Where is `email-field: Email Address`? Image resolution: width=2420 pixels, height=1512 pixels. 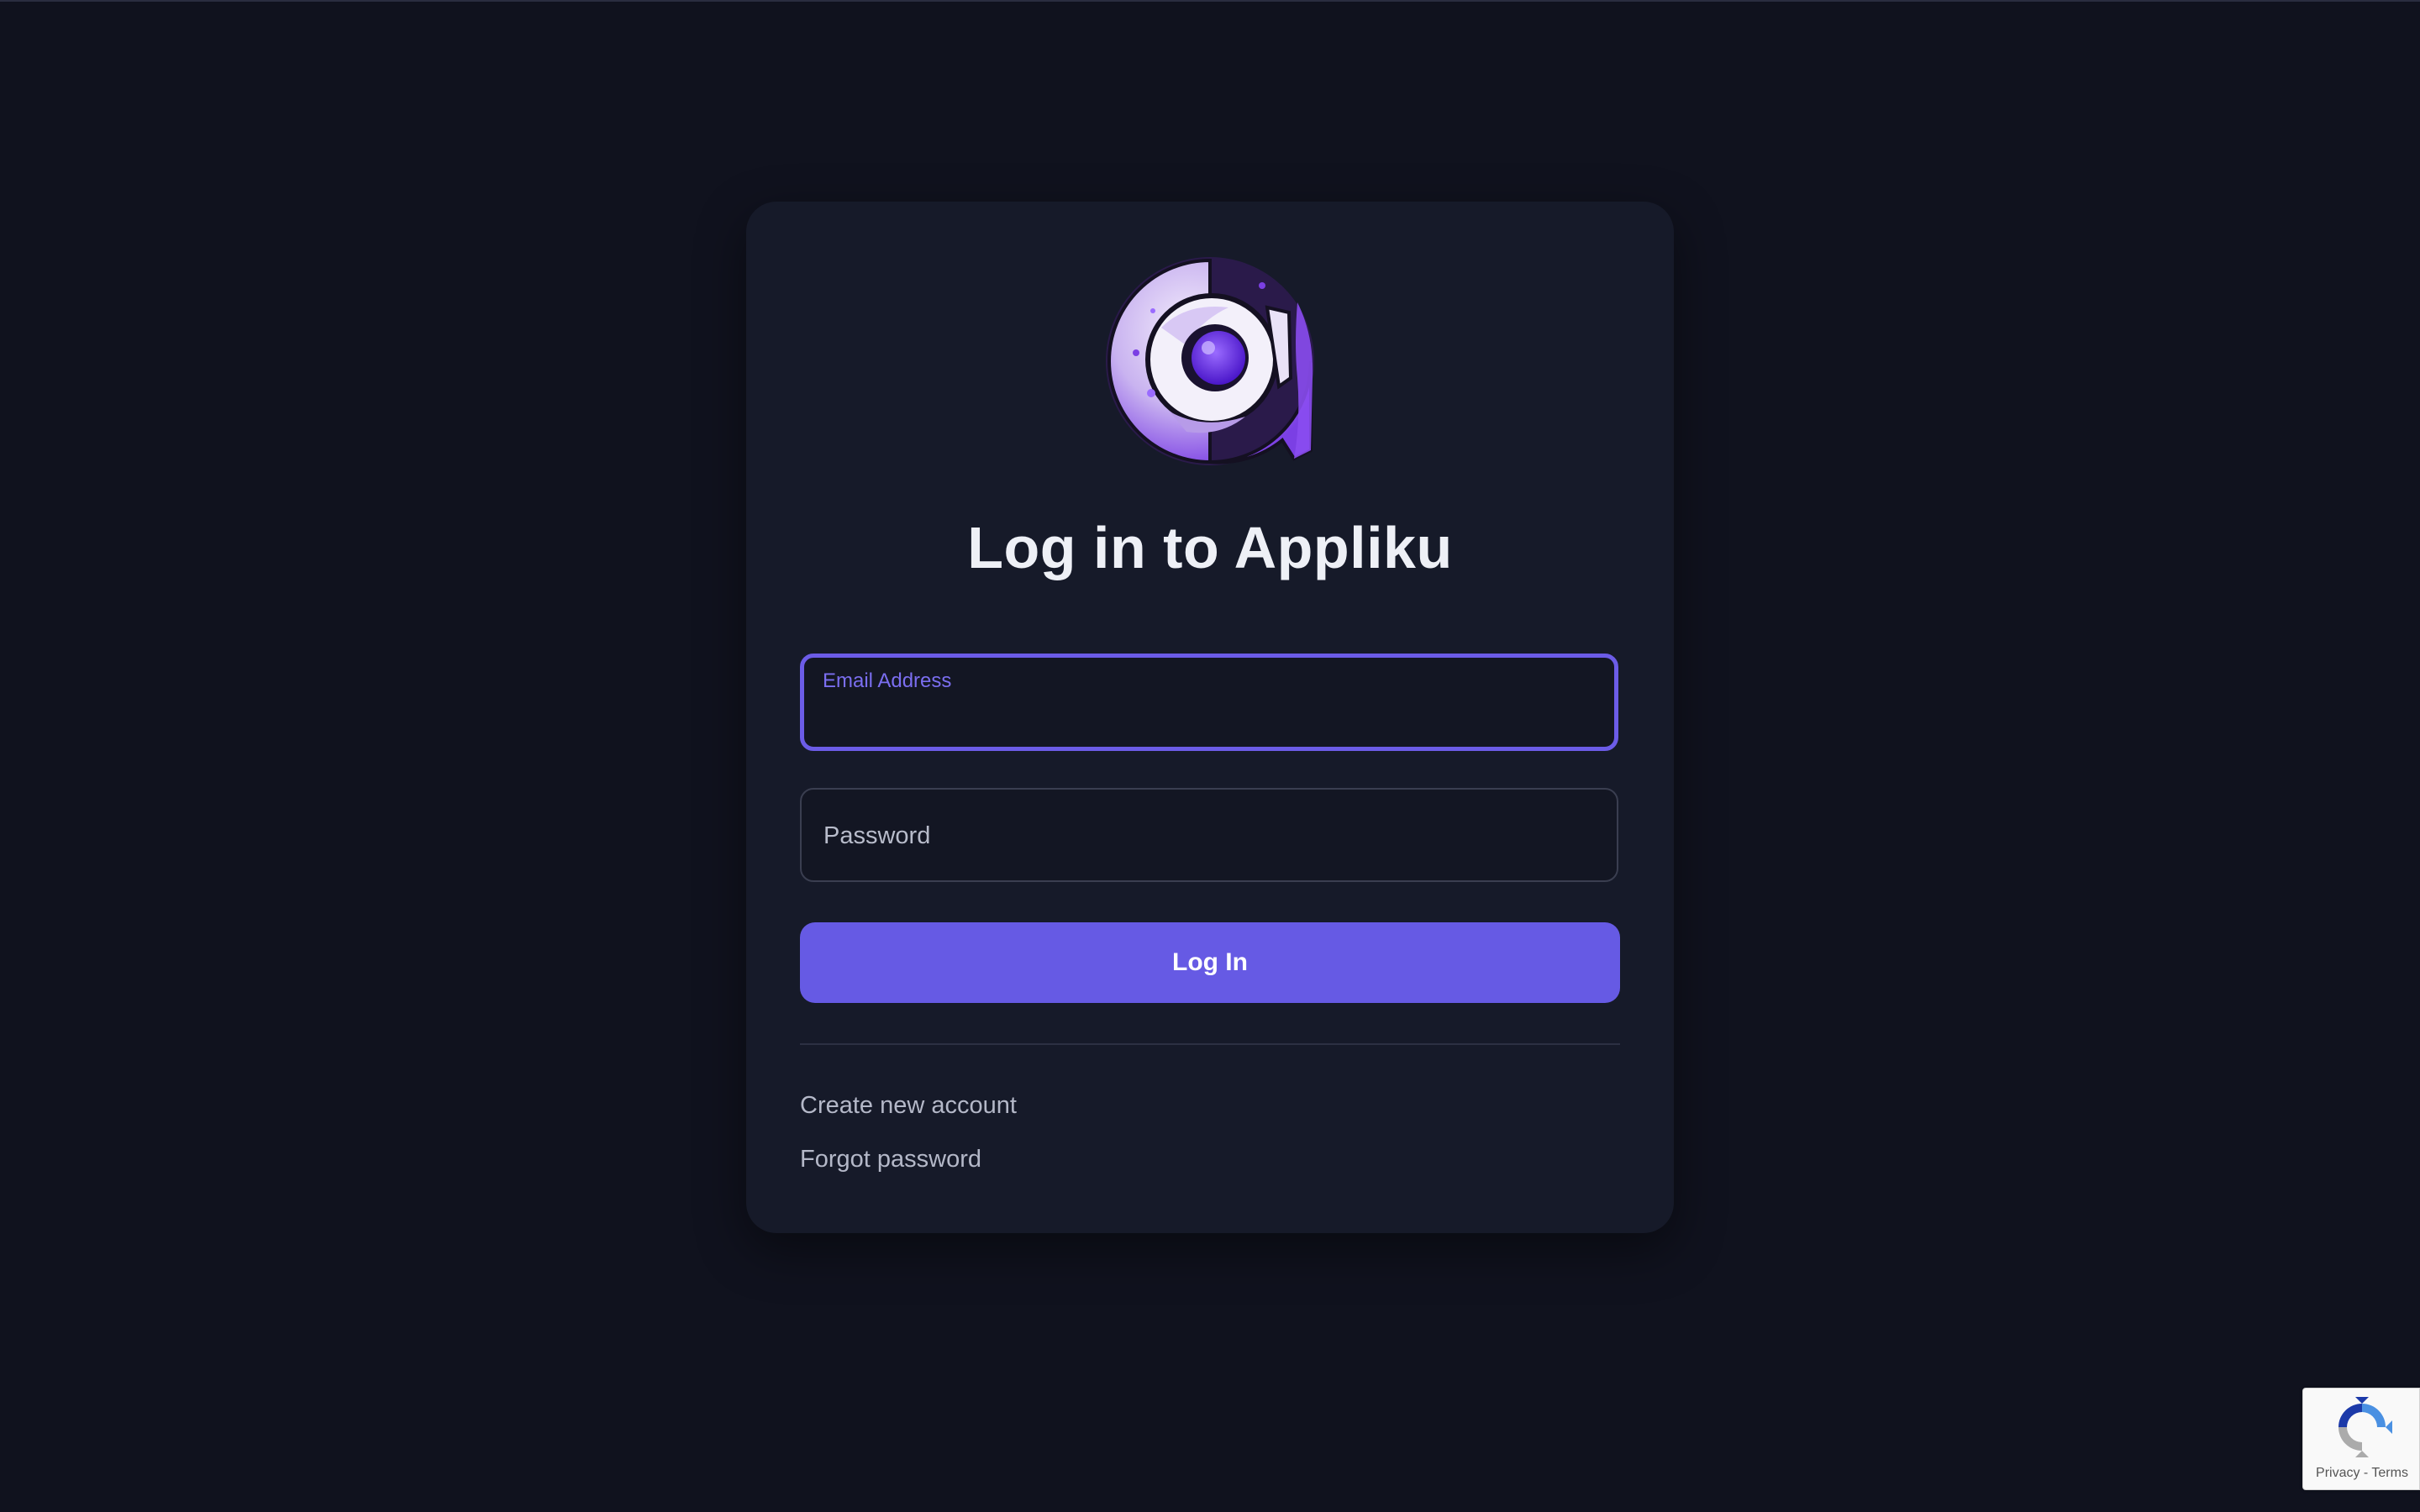 email-field: Email Address is located at coordinates (1209, 702).